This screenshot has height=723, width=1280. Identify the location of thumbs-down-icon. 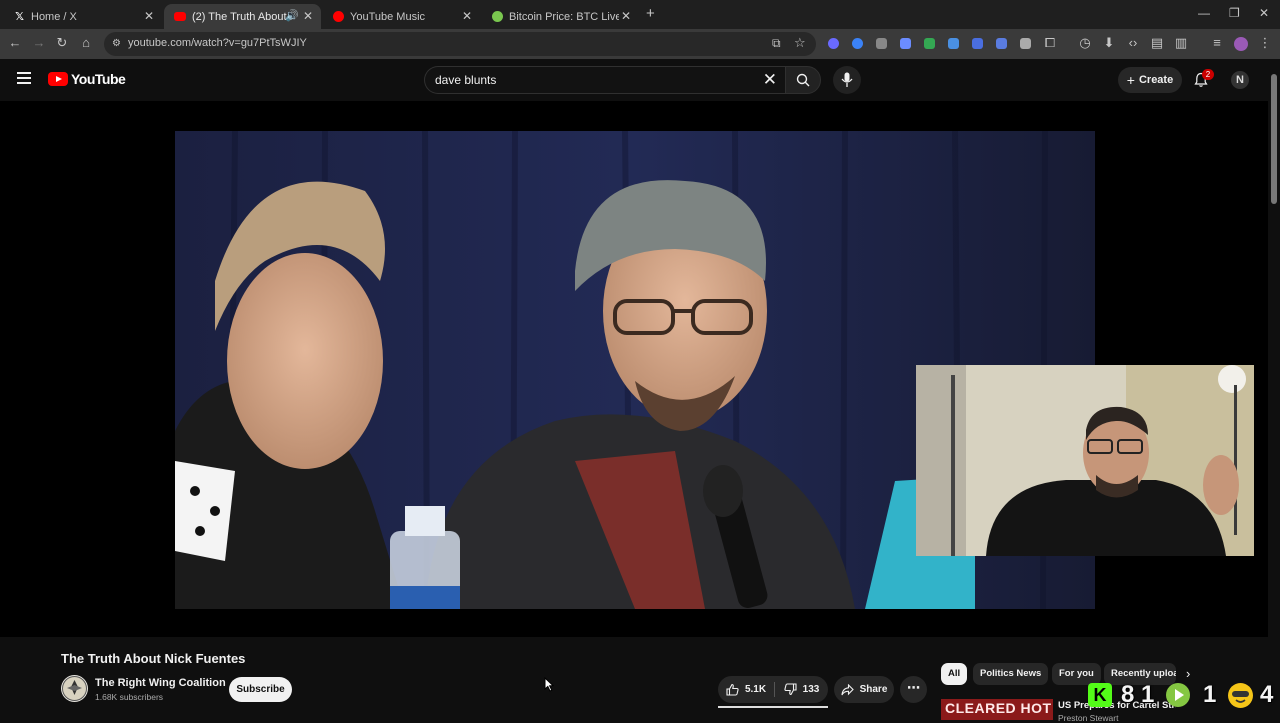
(790, 689).